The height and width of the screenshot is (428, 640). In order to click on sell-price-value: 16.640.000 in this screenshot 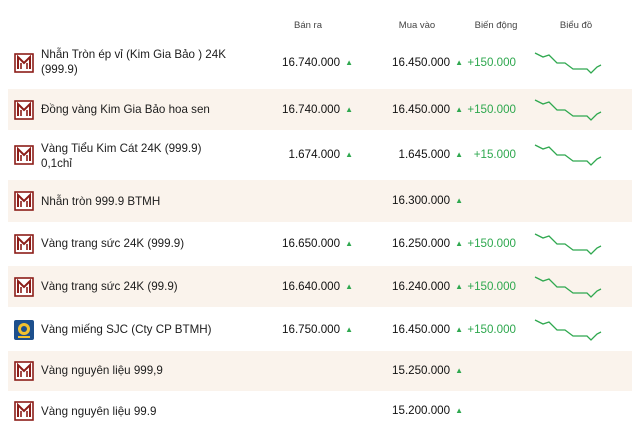, I will do `click(311, 286)`.